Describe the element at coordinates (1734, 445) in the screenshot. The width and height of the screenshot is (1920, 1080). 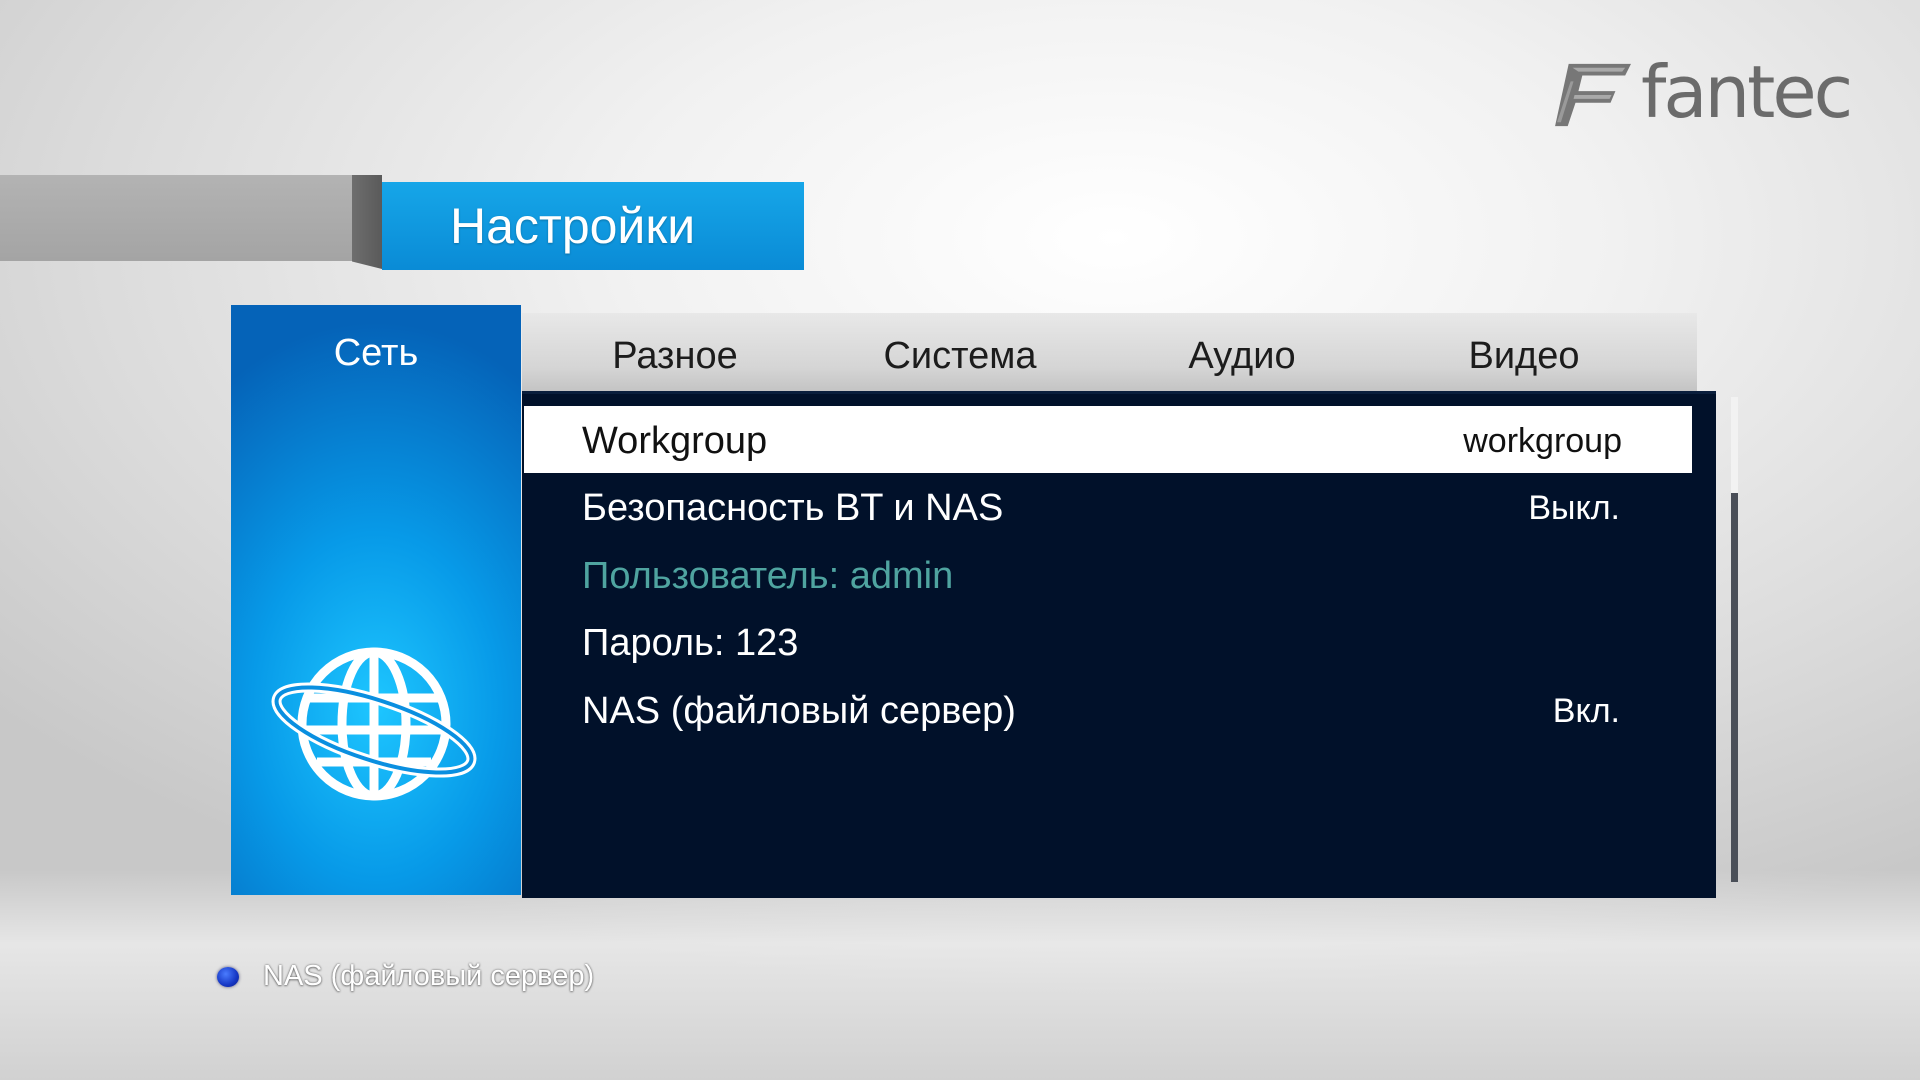
I see `scrollbar-thumb` at that location.